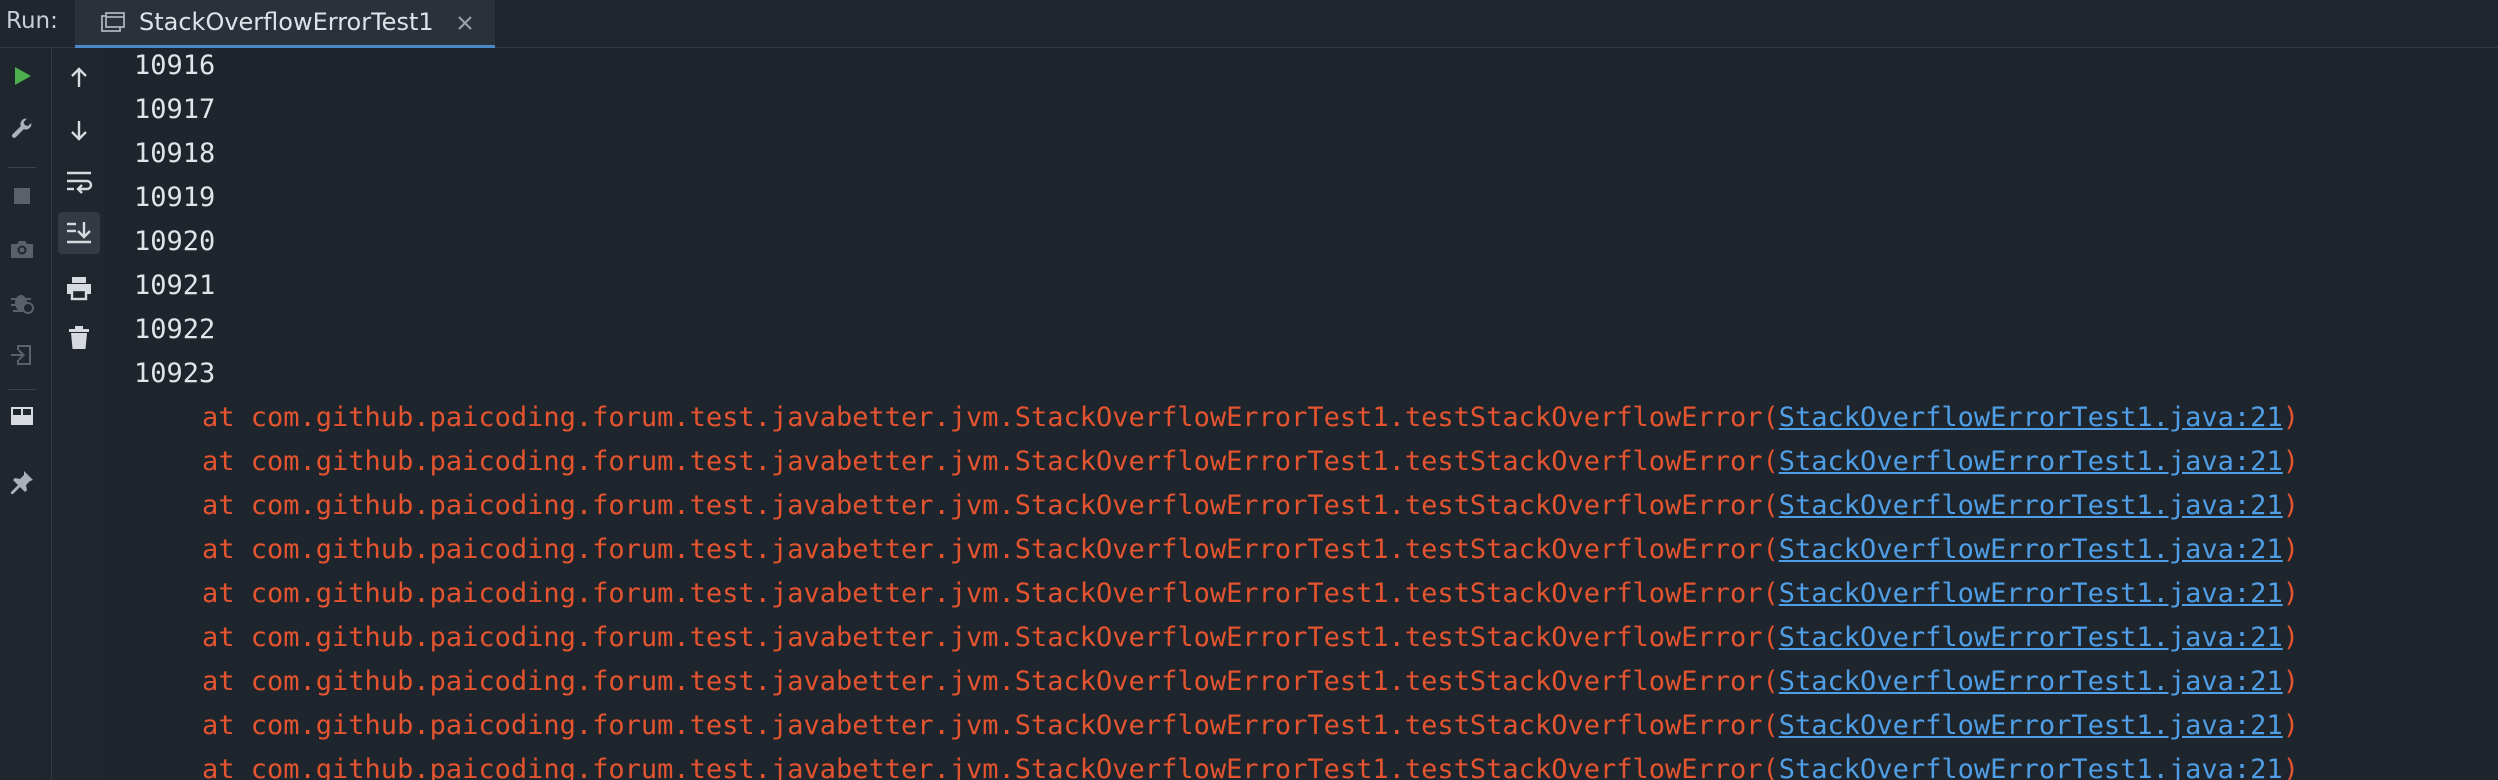 This screenshot has width=2498, height=780. I want to click on print-button, so click(79, 288).